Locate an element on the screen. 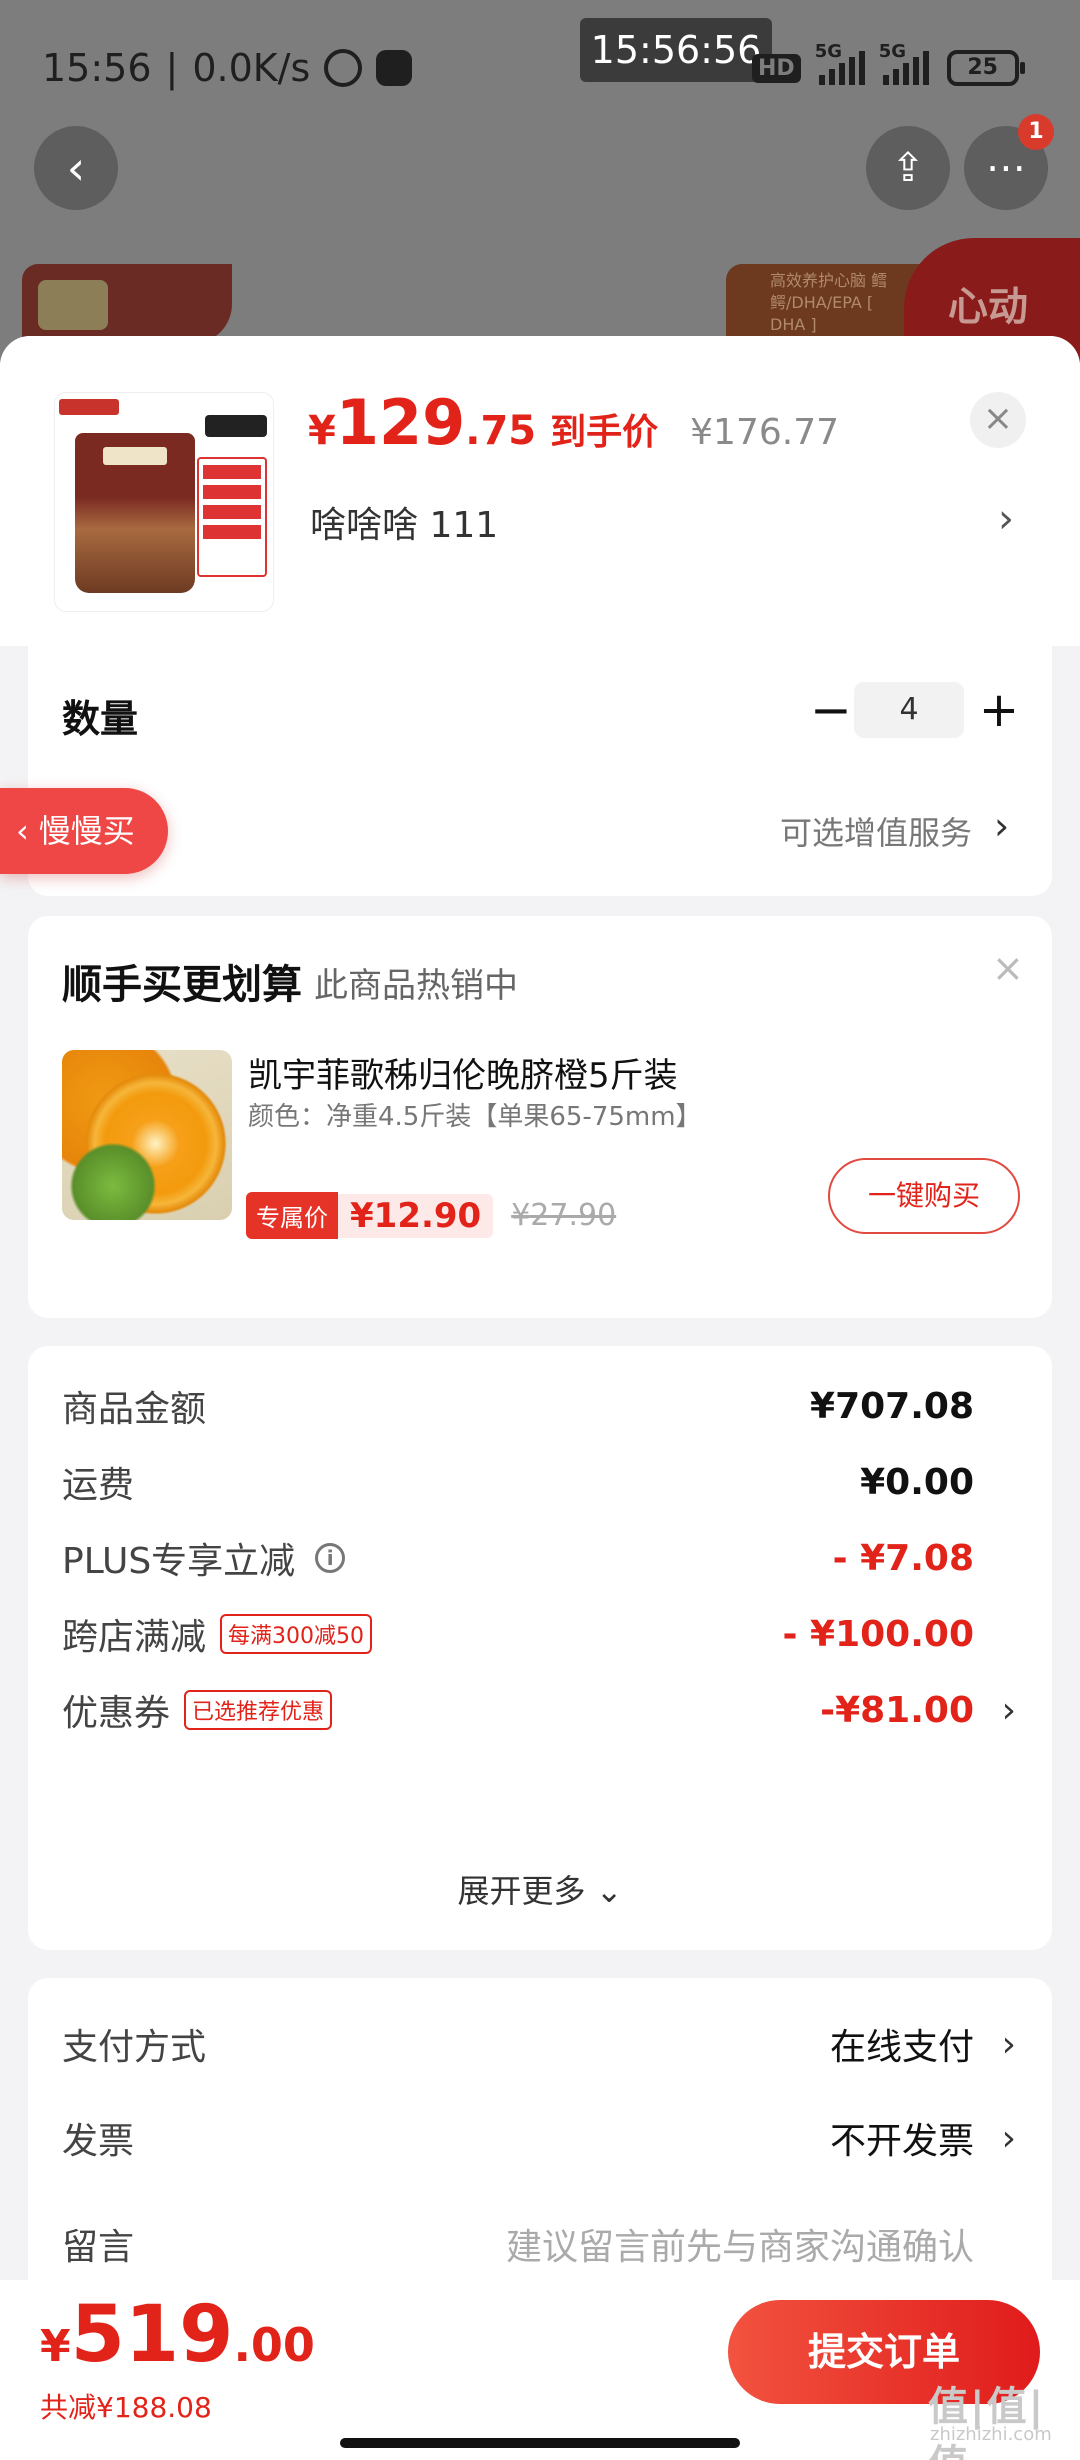  float-pill-label: 慢慢买 is located at coordinates (86, 831).